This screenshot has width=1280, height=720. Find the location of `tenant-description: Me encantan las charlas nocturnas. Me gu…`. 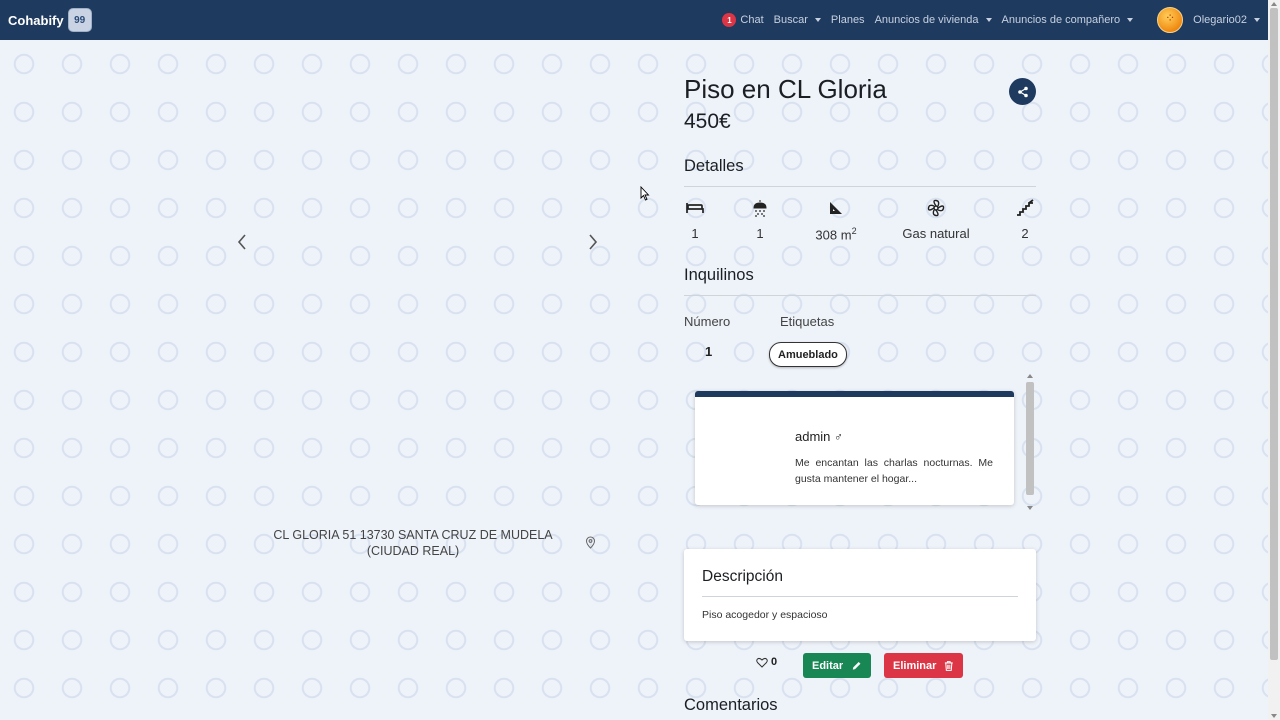

tenant-description: Me encantan las charlas nocturnas. Me gu… is located at coordinates (894, 471).